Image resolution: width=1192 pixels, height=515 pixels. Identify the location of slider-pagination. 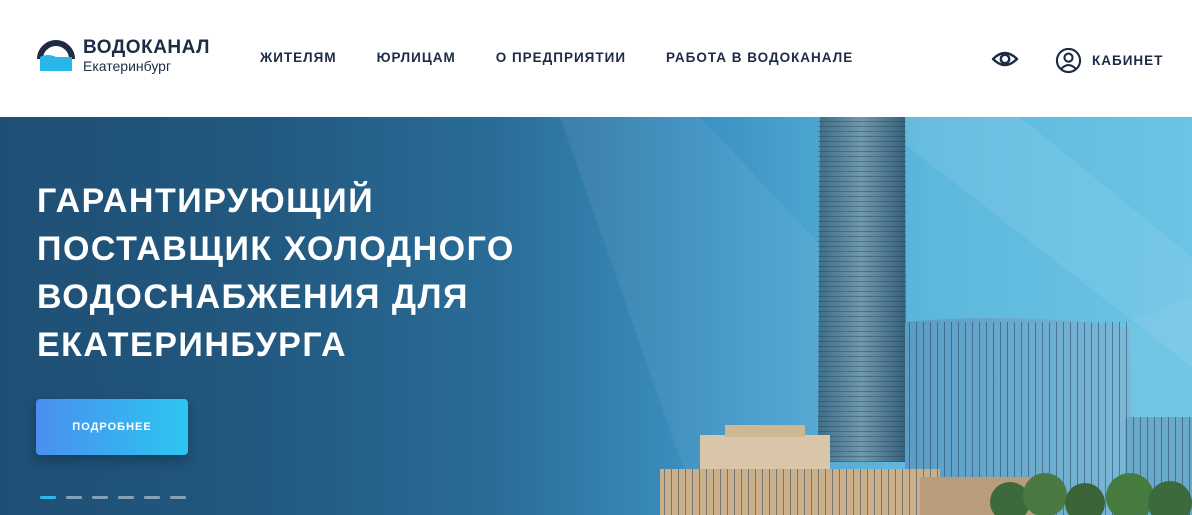
(118, 497).